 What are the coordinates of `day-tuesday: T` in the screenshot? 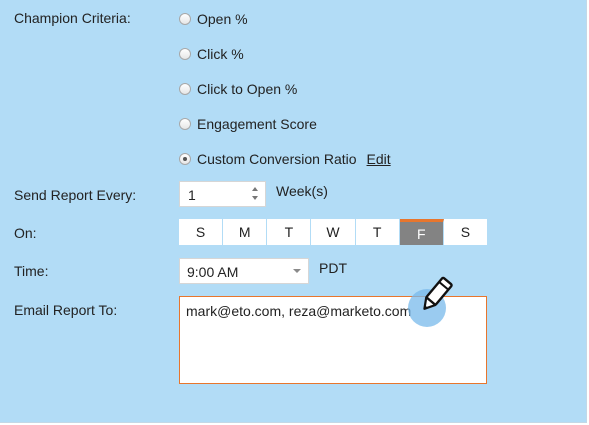 It's located at (289, 232).